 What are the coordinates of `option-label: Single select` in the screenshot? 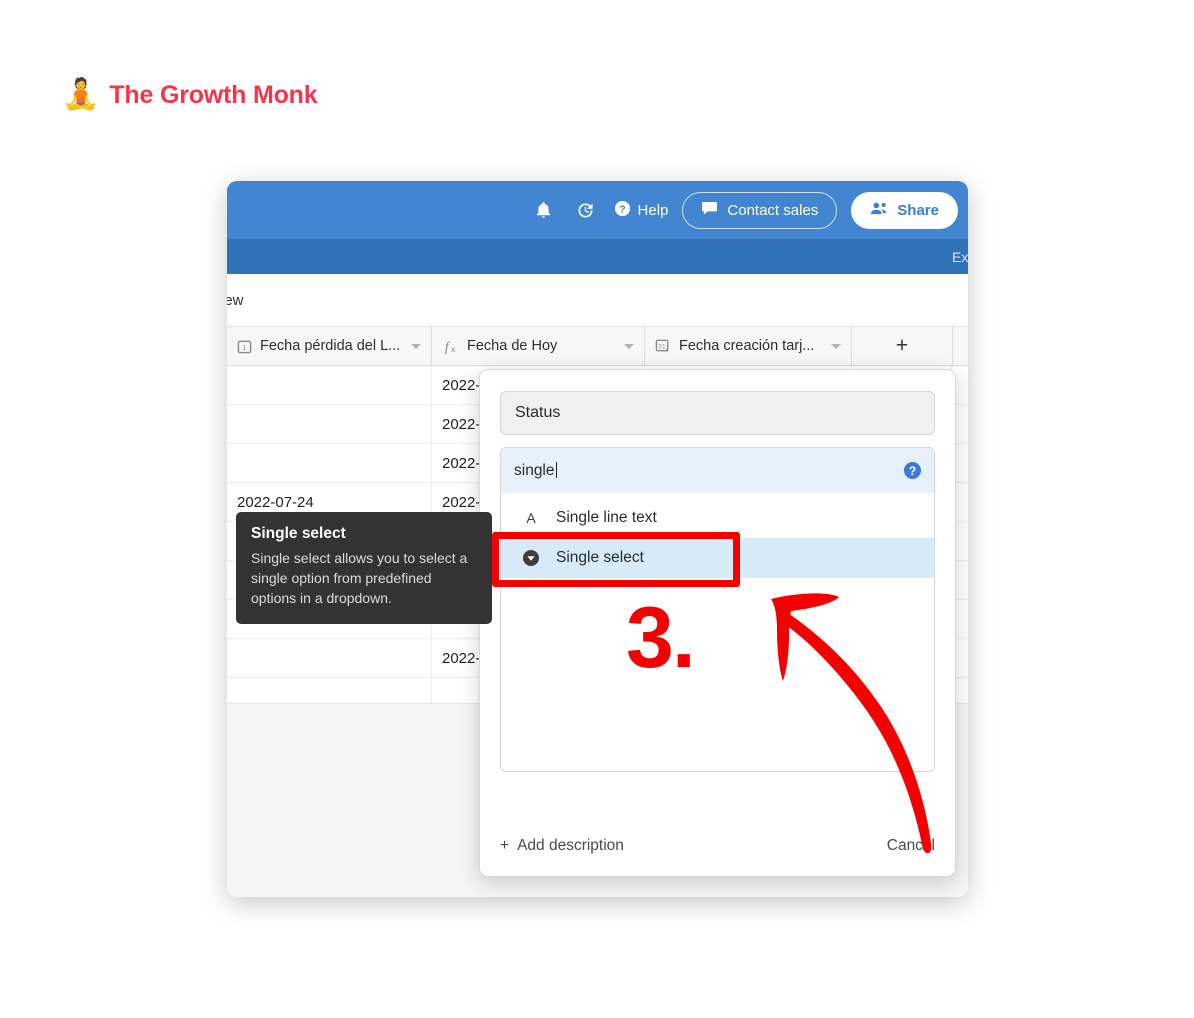 It's located at (600, 557).